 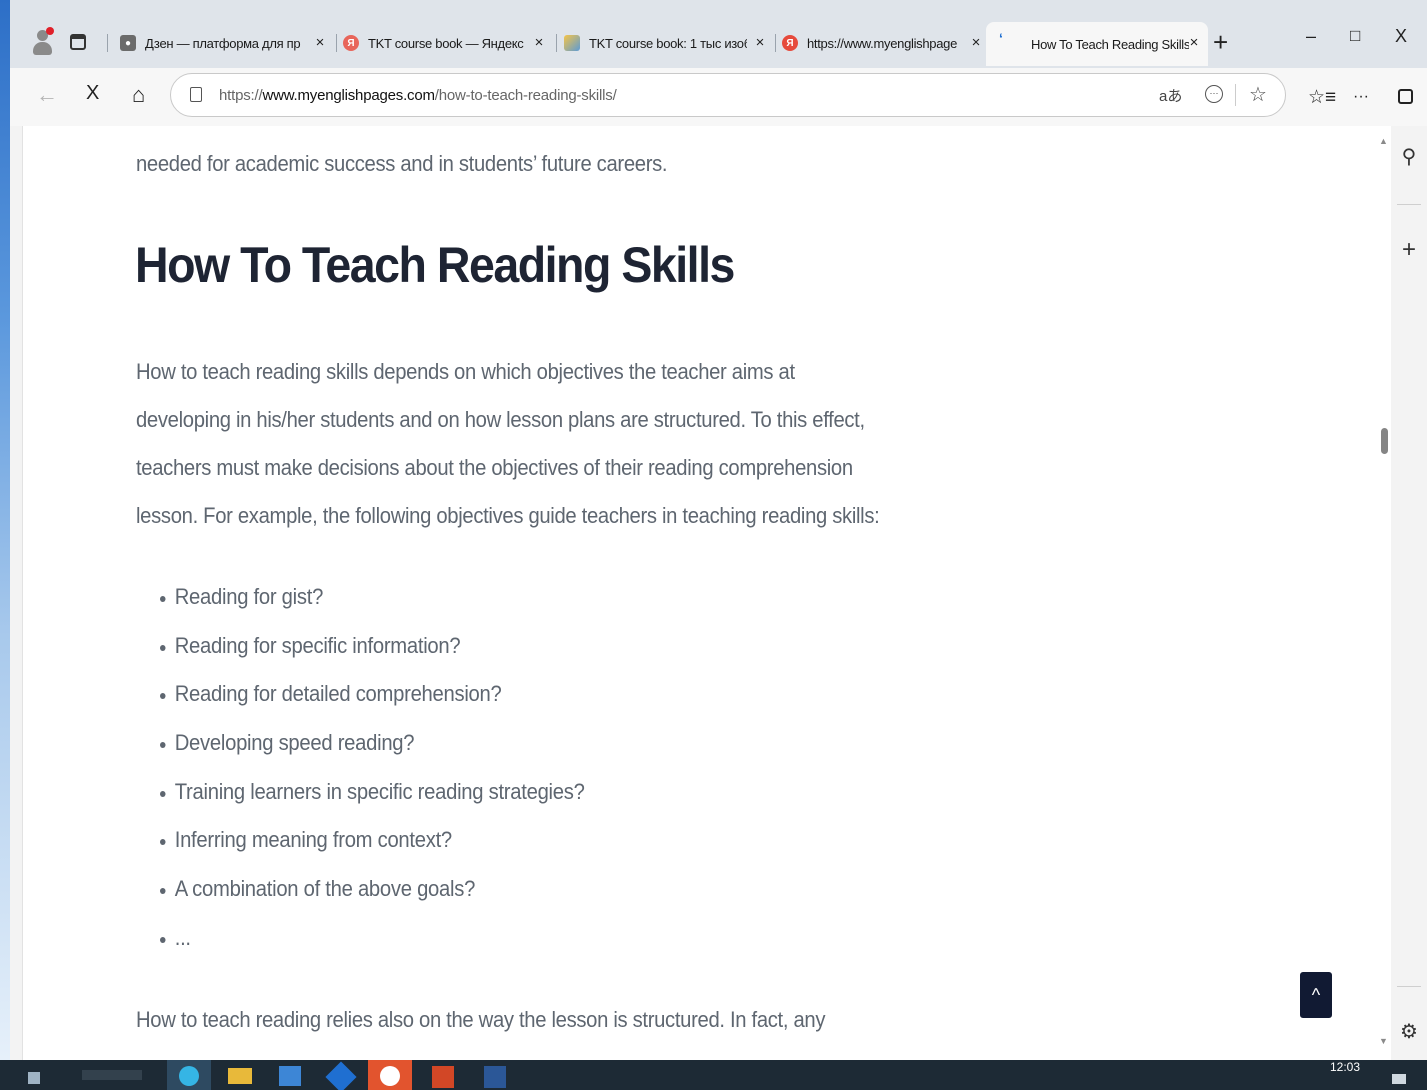 What do you see at coordinates (34, 1078) in the screenshot?
I see `start-icon` at bounding box center [34, 1078].